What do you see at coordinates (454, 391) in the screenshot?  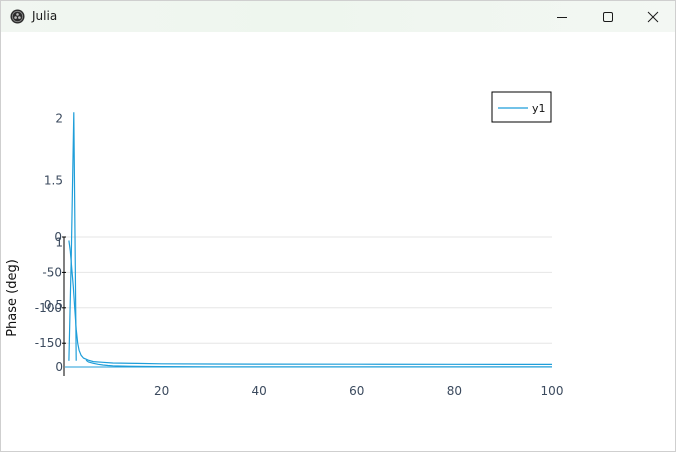 I see `x-tick-label: 80` at bounding box center [454, 391].